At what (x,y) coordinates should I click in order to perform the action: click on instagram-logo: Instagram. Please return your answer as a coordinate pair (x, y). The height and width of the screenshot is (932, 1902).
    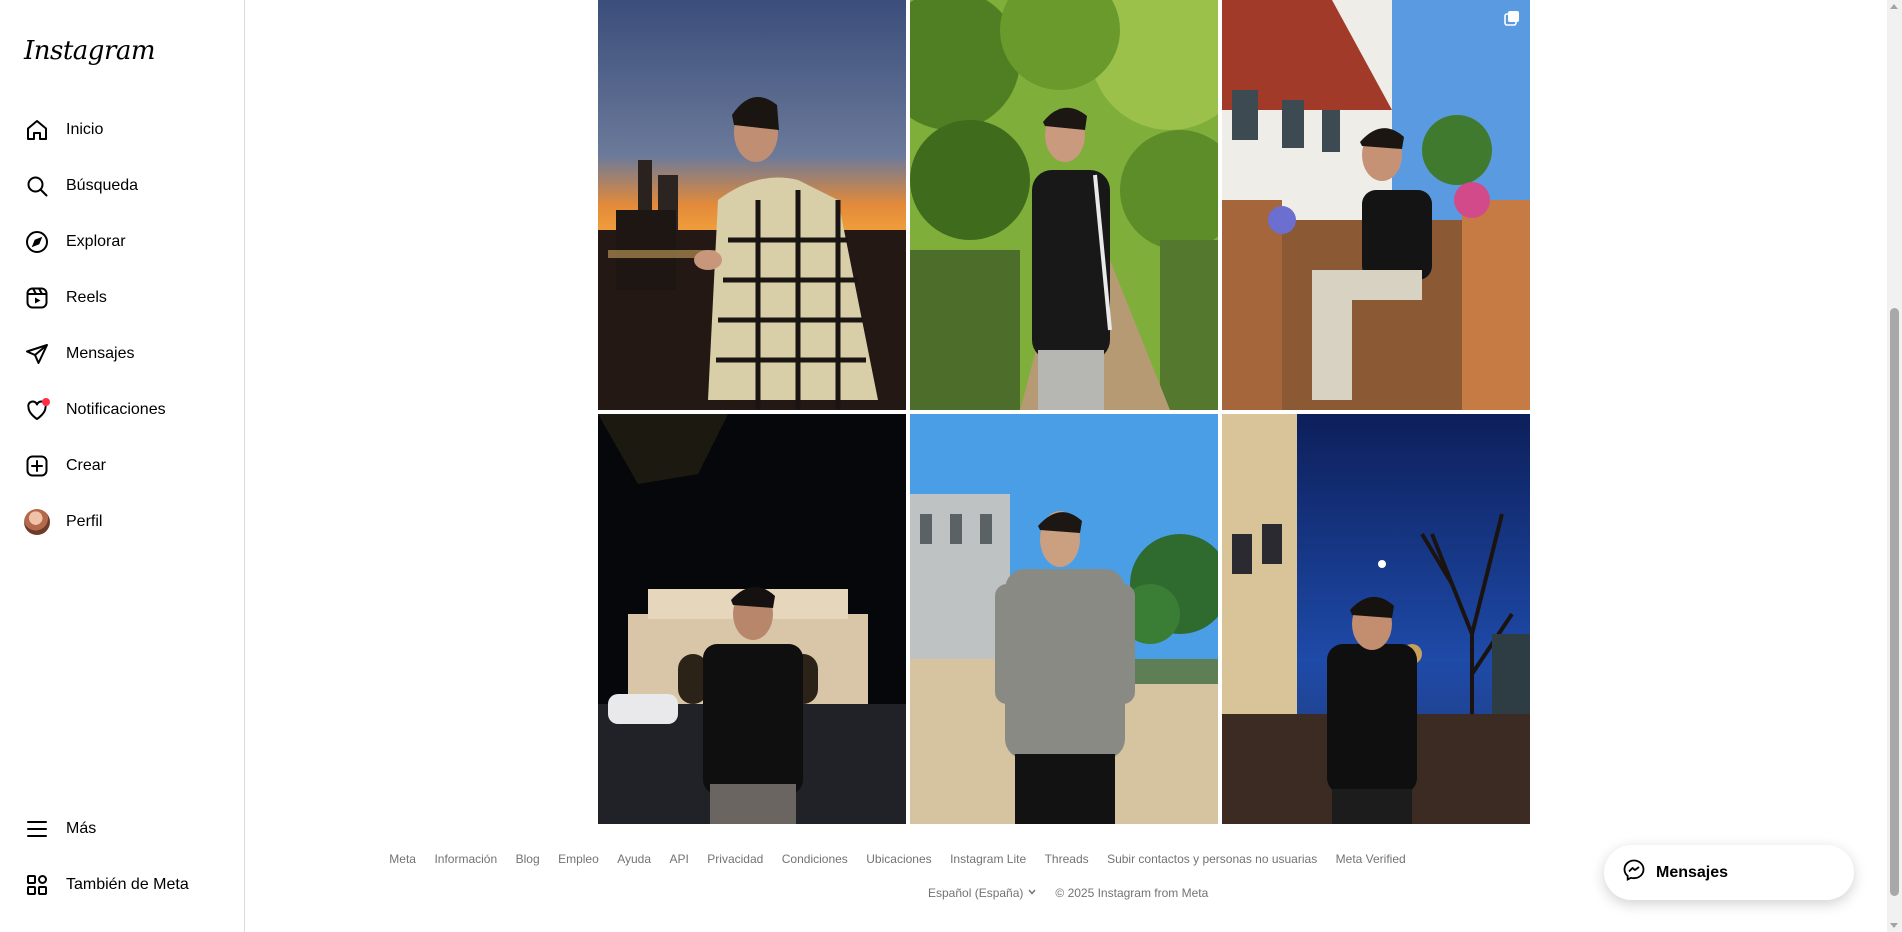
    Looking at the image, I should click on (90, 51).